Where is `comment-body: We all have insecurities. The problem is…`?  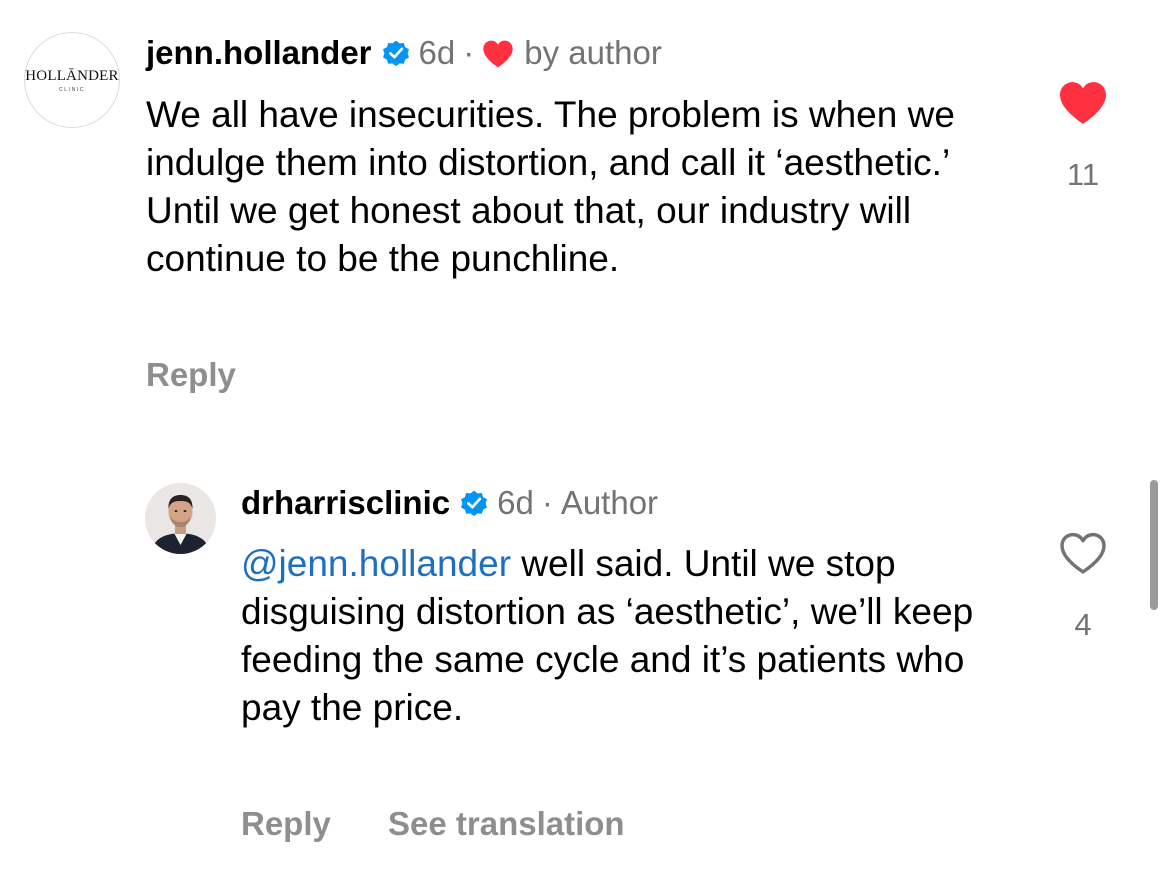 comment-body: We all have insecurities. The problem is… is located at coordinates (550, 186).